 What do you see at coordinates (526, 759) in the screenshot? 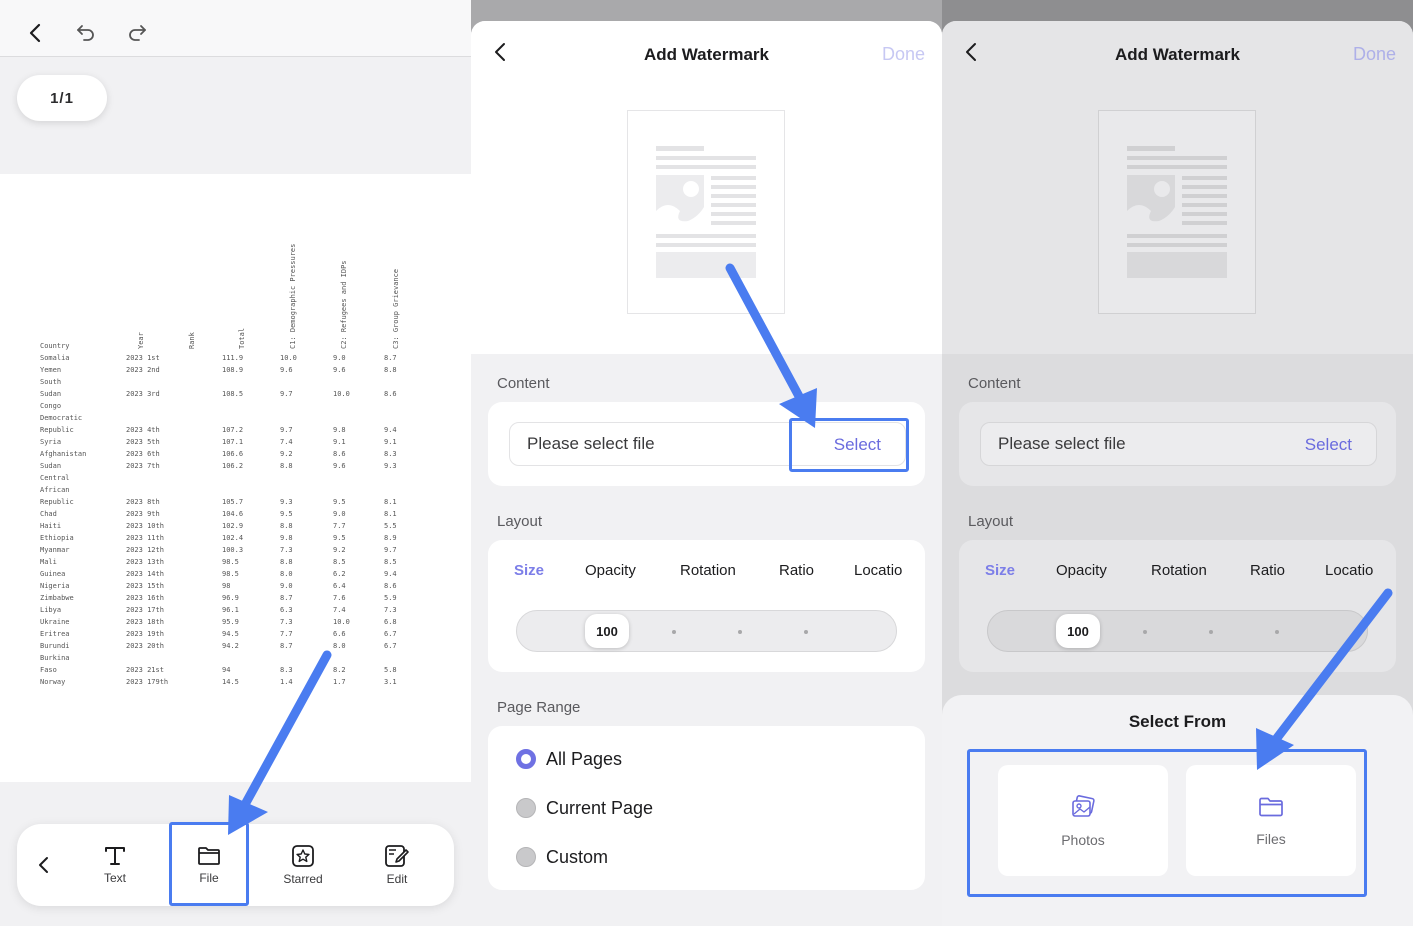
I see `radio-selected-icon` at bounding box center [526, 759].